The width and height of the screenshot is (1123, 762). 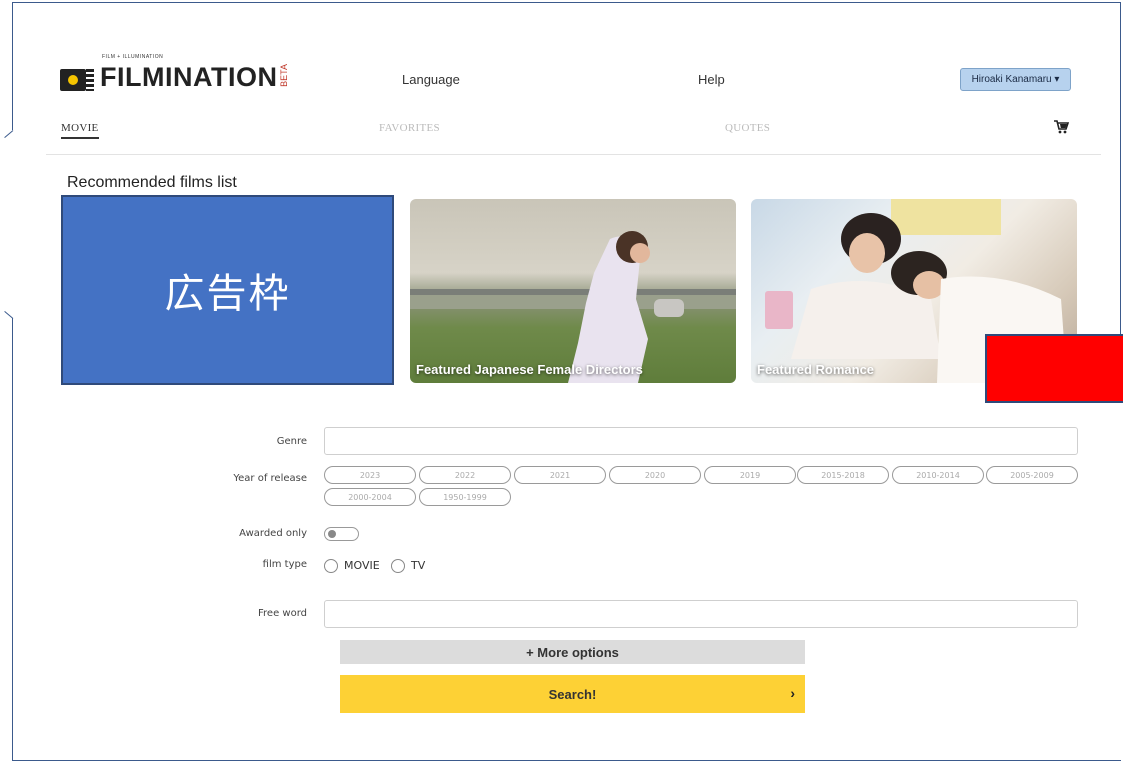 What do you see at coordinates (398, 566) in the screenshot?
I see `film-type-radio-tv` at bounding box center [398, 566].